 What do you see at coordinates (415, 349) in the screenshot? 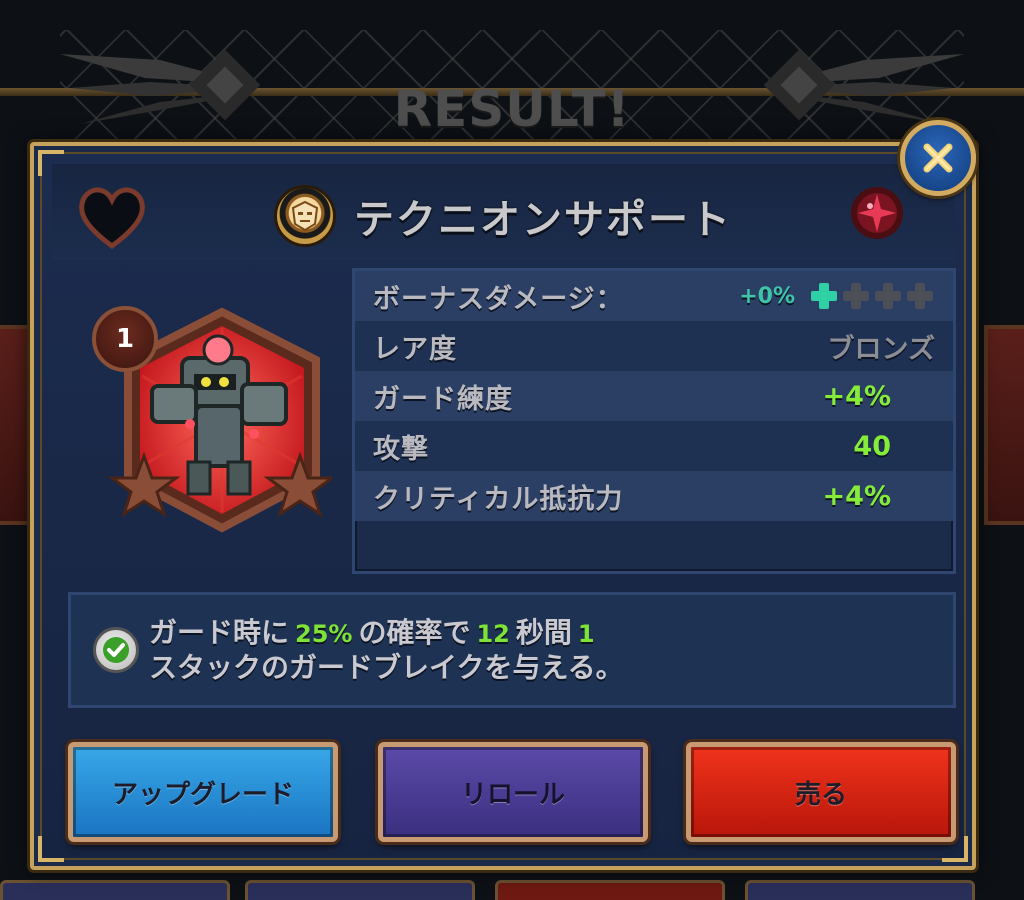
I see `stat-label: レア度` at bounding box center [415, 349].